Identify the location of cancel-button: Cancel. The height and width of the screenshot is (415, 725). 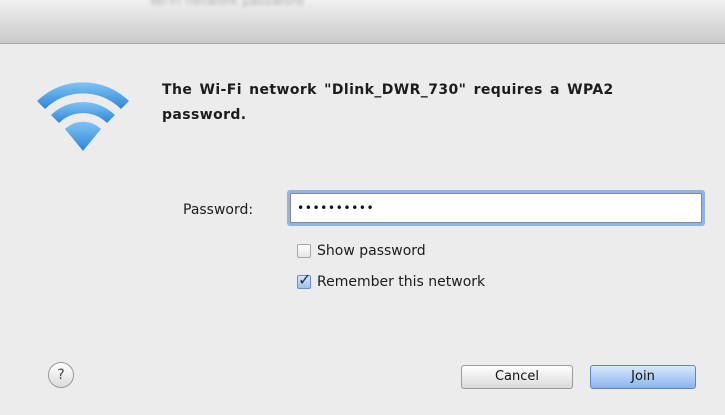
(517, 377).